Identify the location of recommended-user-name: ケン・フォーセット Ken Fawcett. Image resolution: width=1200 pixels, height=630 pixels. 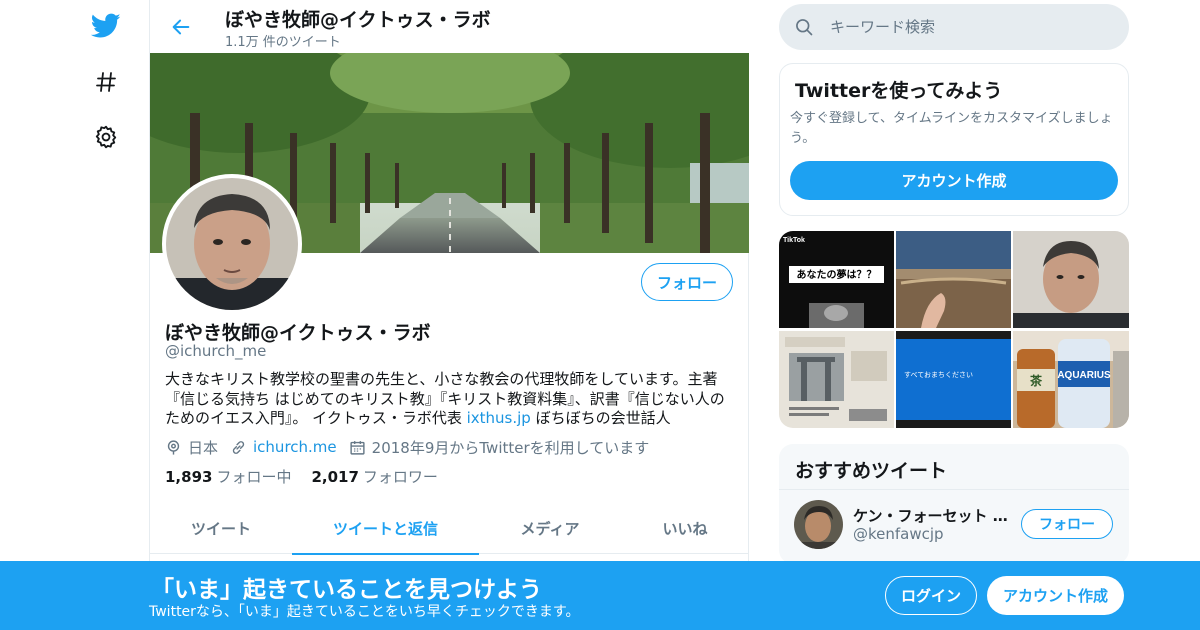
(932, 515).